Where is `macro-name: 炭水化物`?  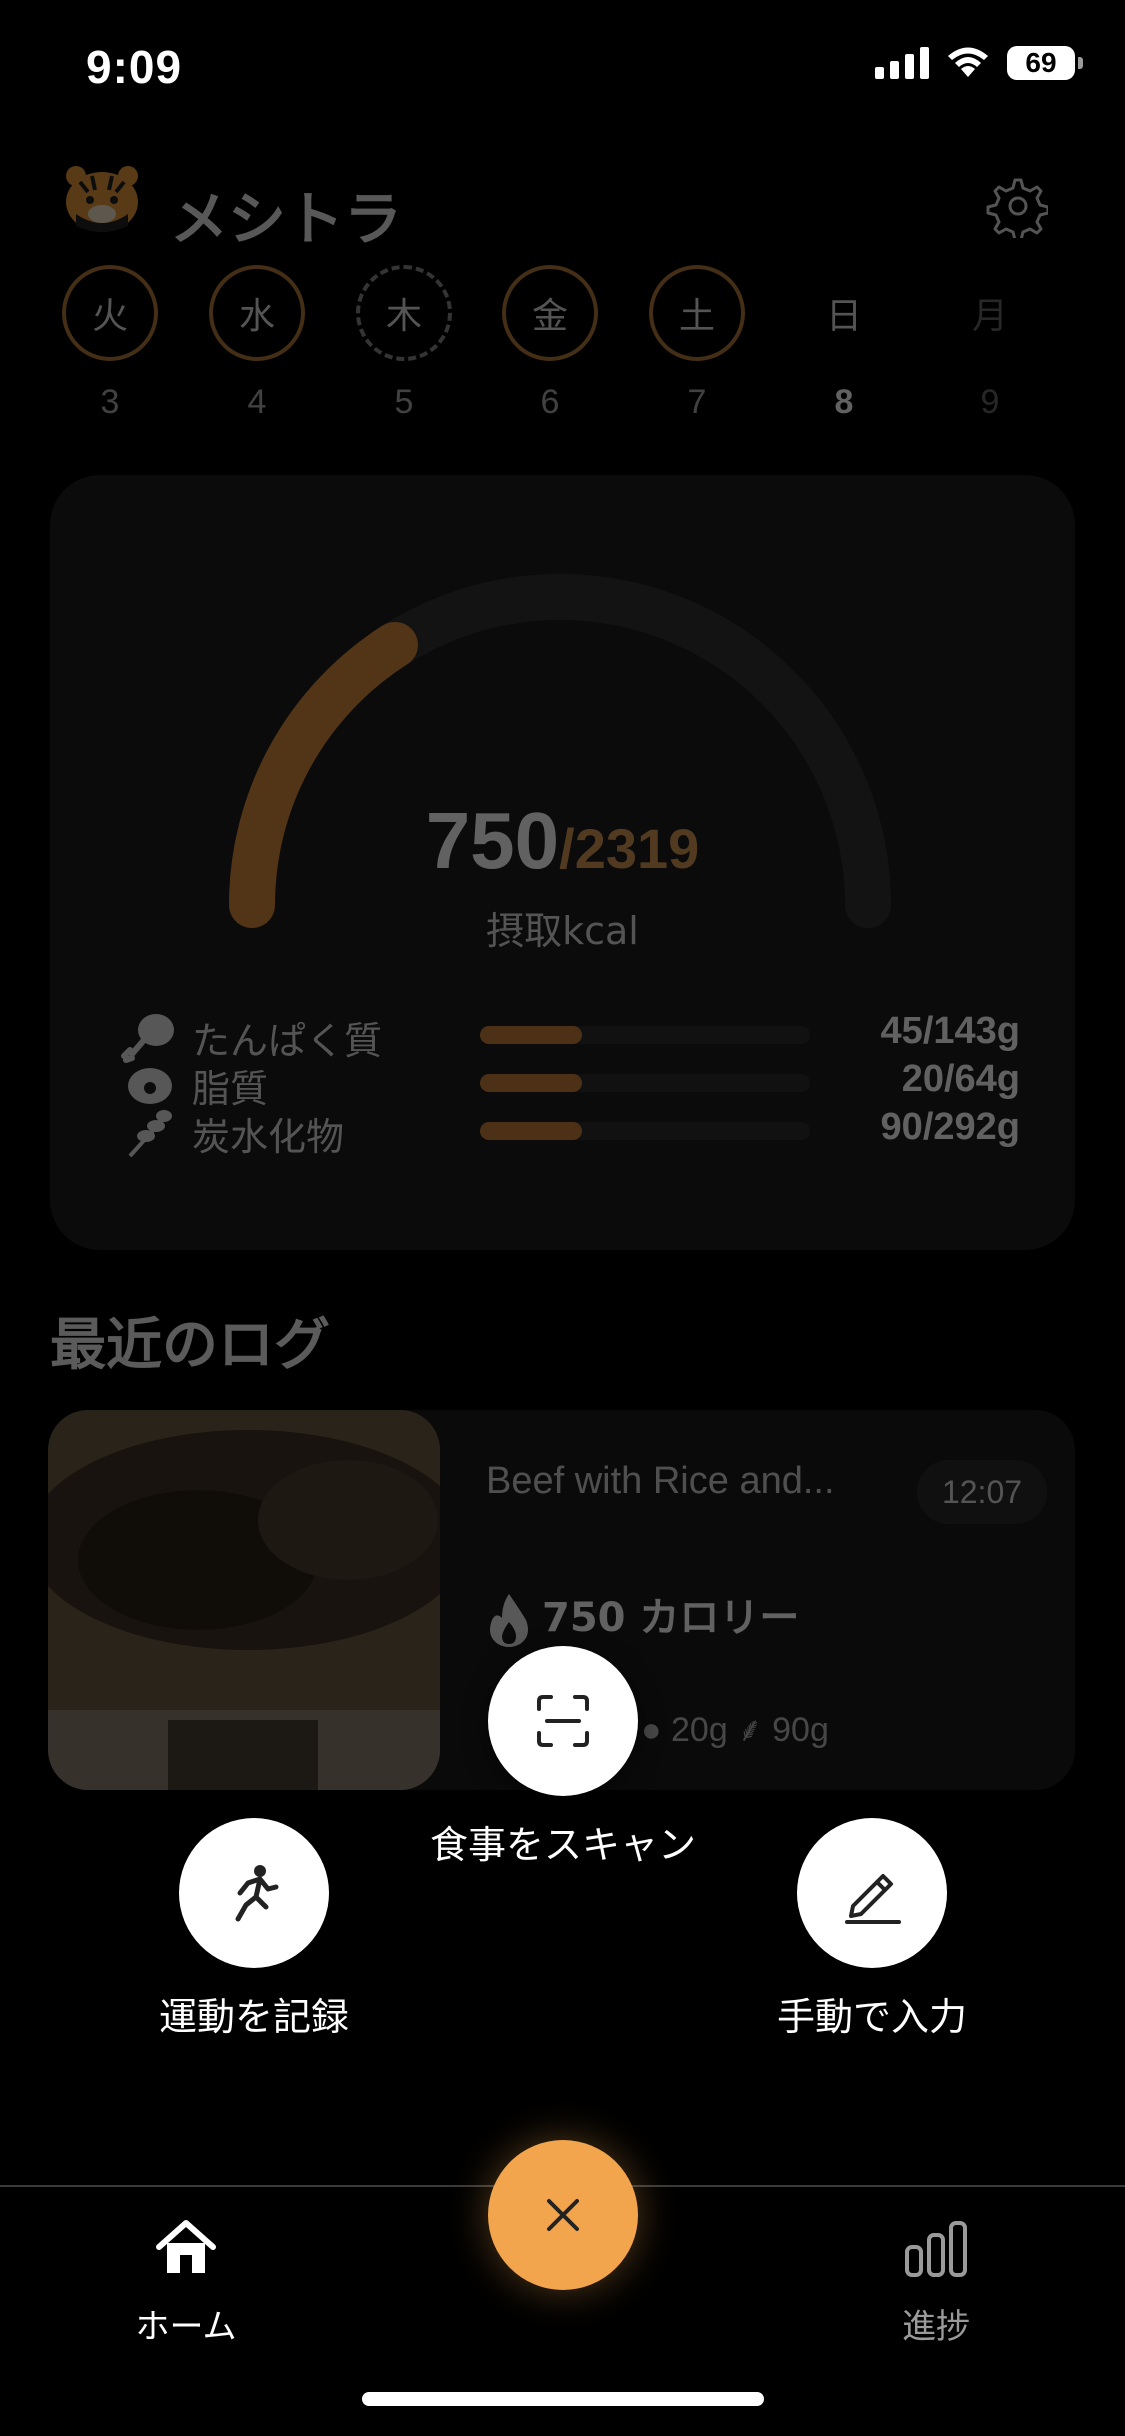
macro-name: 炭水化物 is located at coordinates (268, 1137).